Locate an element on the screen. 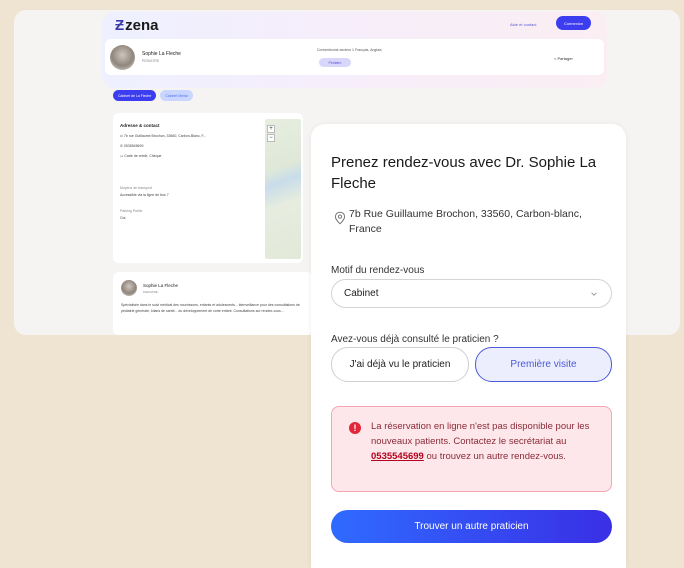 The image size is (684, 568). location-pin-icon is located at coordinates (340, 218).